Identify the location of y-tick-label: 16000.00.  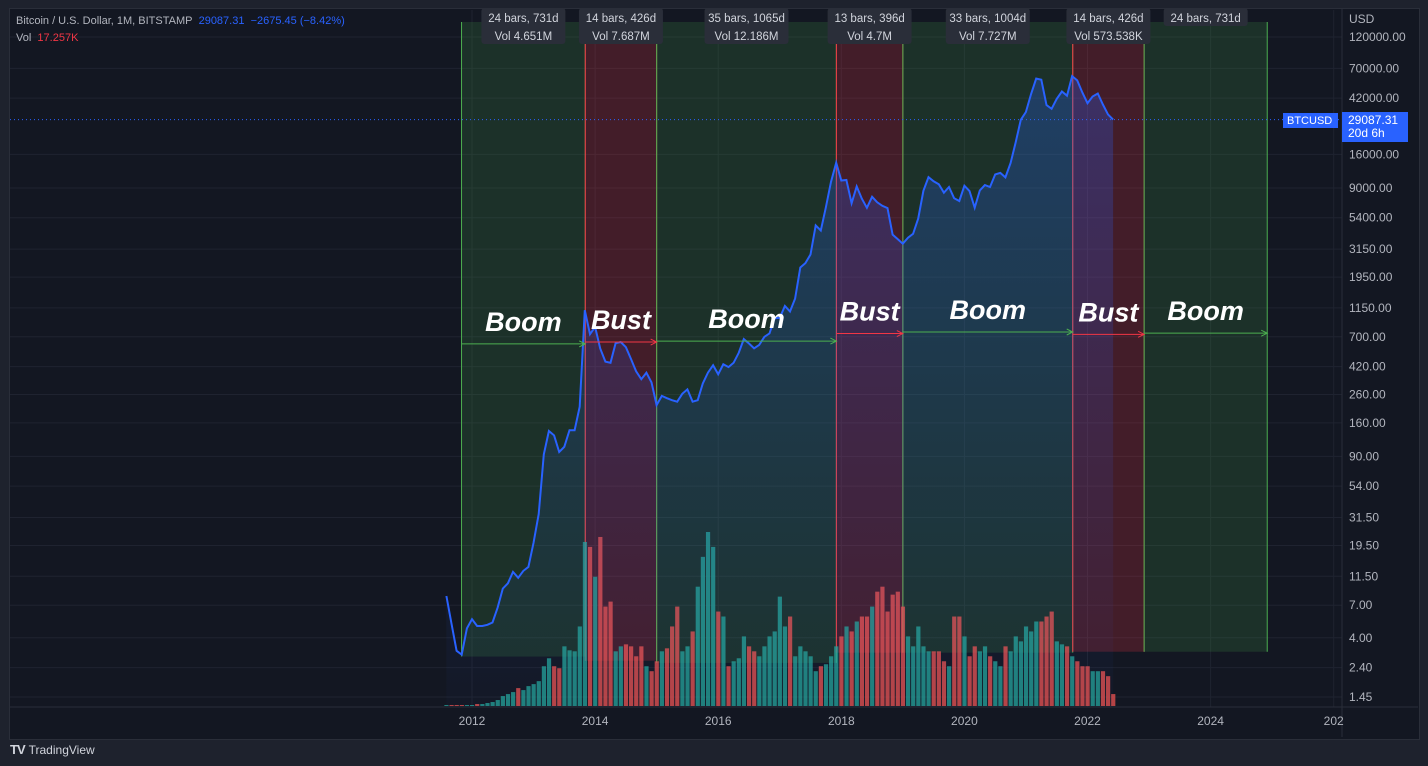
(1374, 154).